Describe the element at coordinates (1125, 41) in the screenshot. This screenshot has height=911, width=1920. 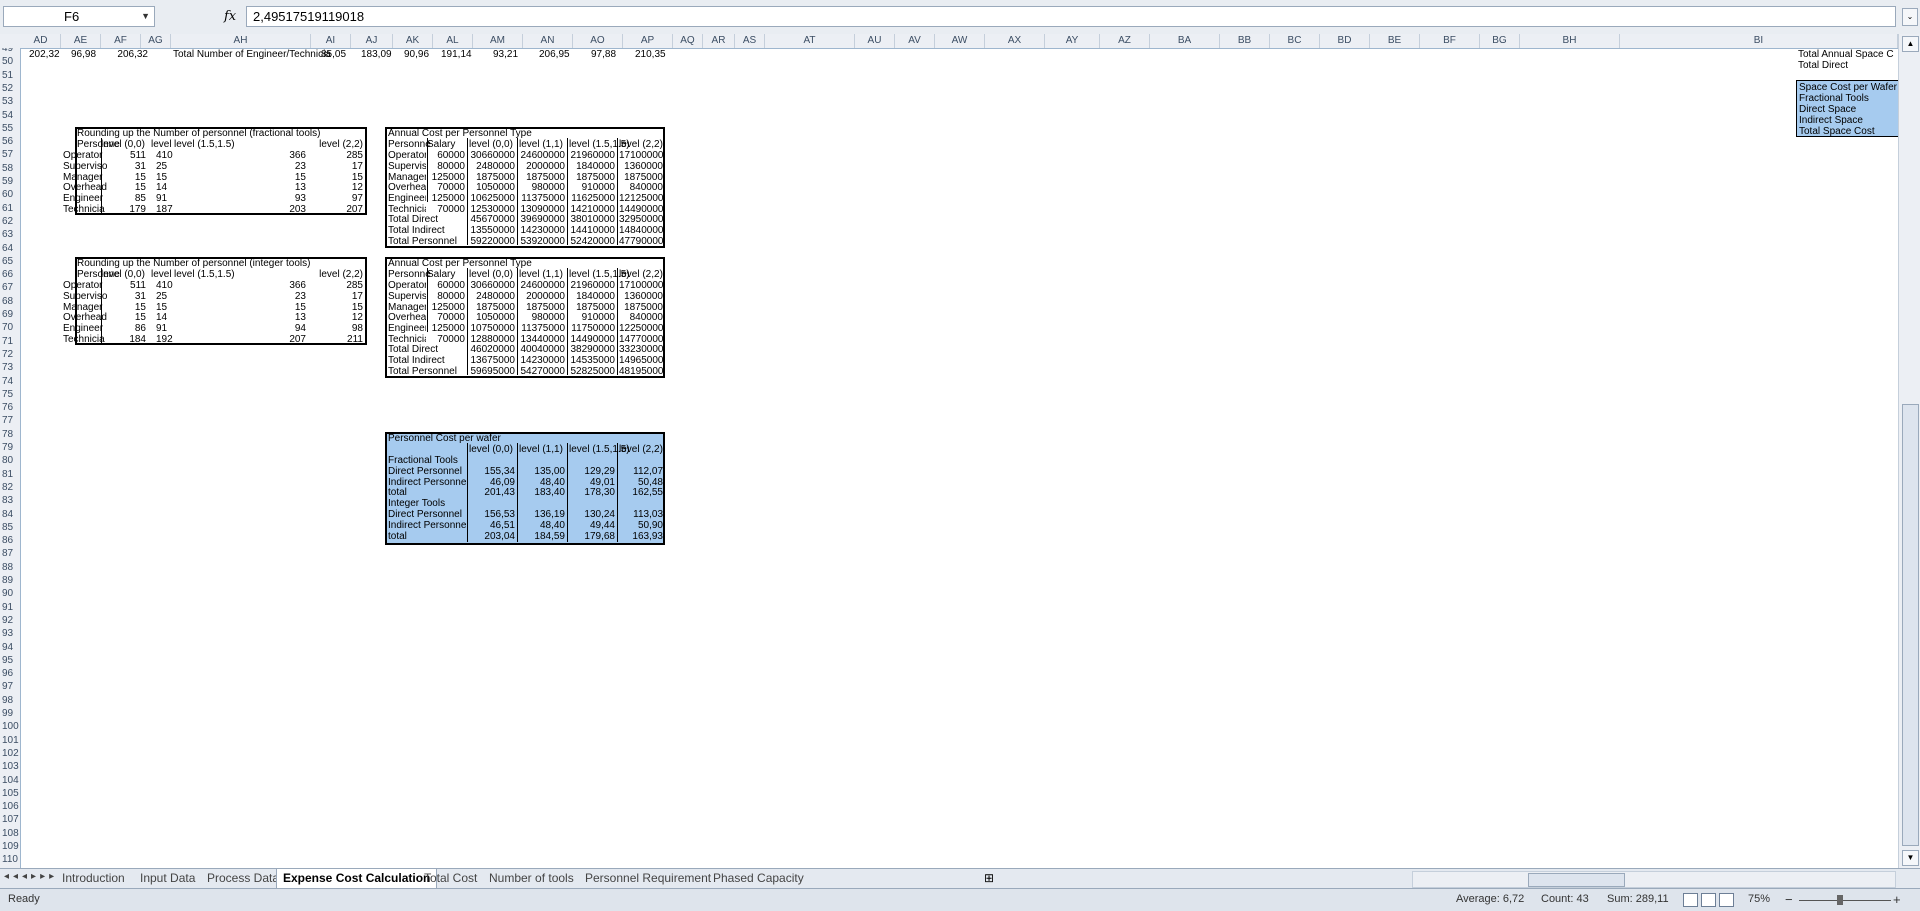
I see `column-header: AZ` at that location.